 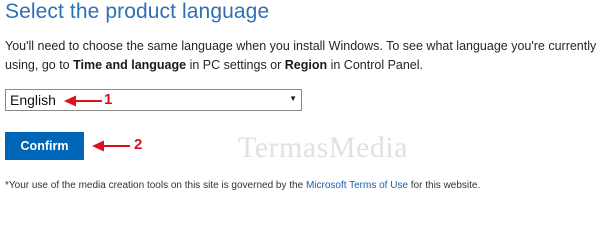 I want to click on page-title: Select the product language, so click(x=137, y=11).